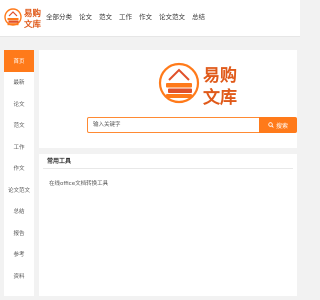  Describe the element at coordinates (19, 61) in the screenshot. I see `sidebar-item-home: 首页` at that location.